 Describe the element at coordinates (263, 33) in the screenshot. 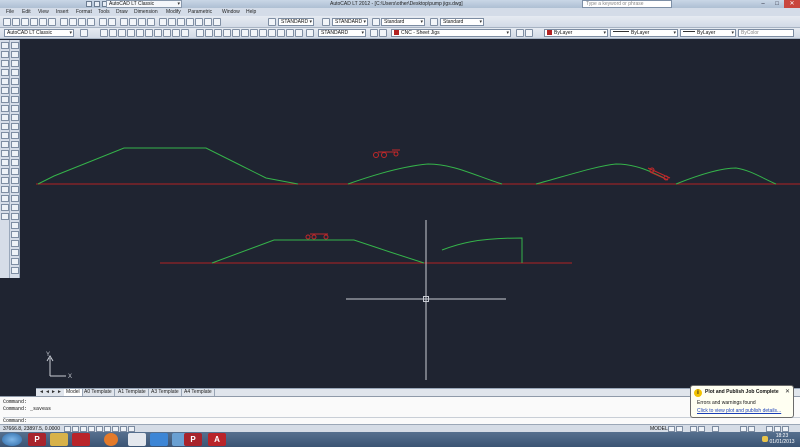

I see `continue-dimension-icon` at that location.